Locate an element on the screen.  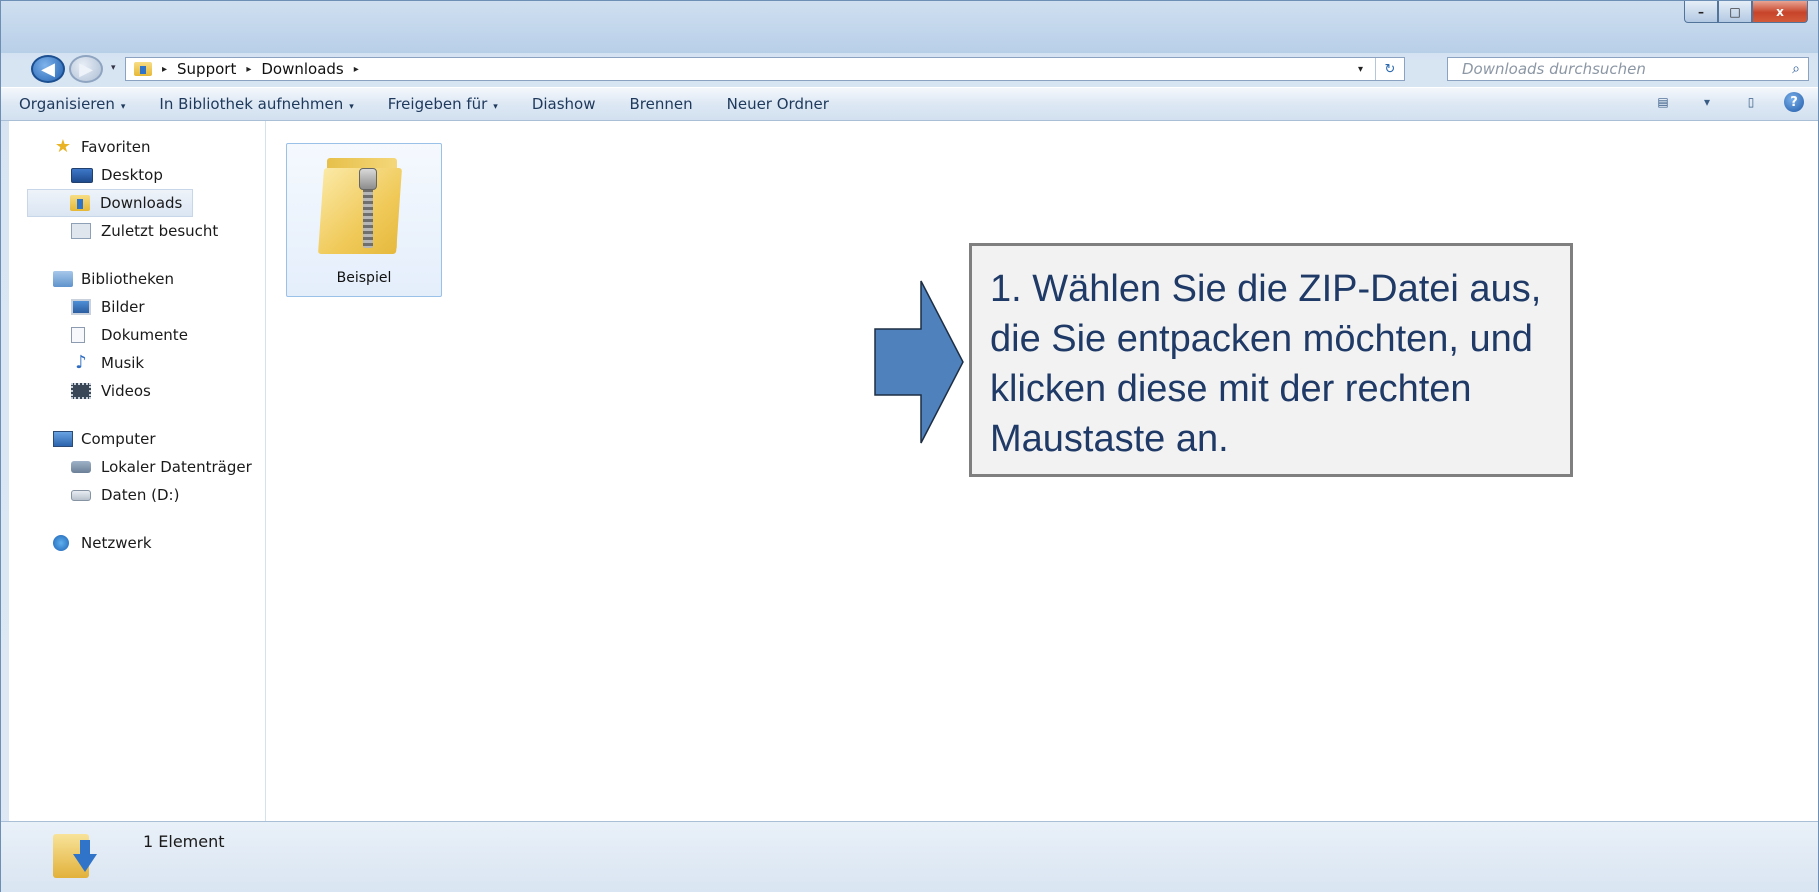
maximize-button: □ is located at coordinates (1735, 12).